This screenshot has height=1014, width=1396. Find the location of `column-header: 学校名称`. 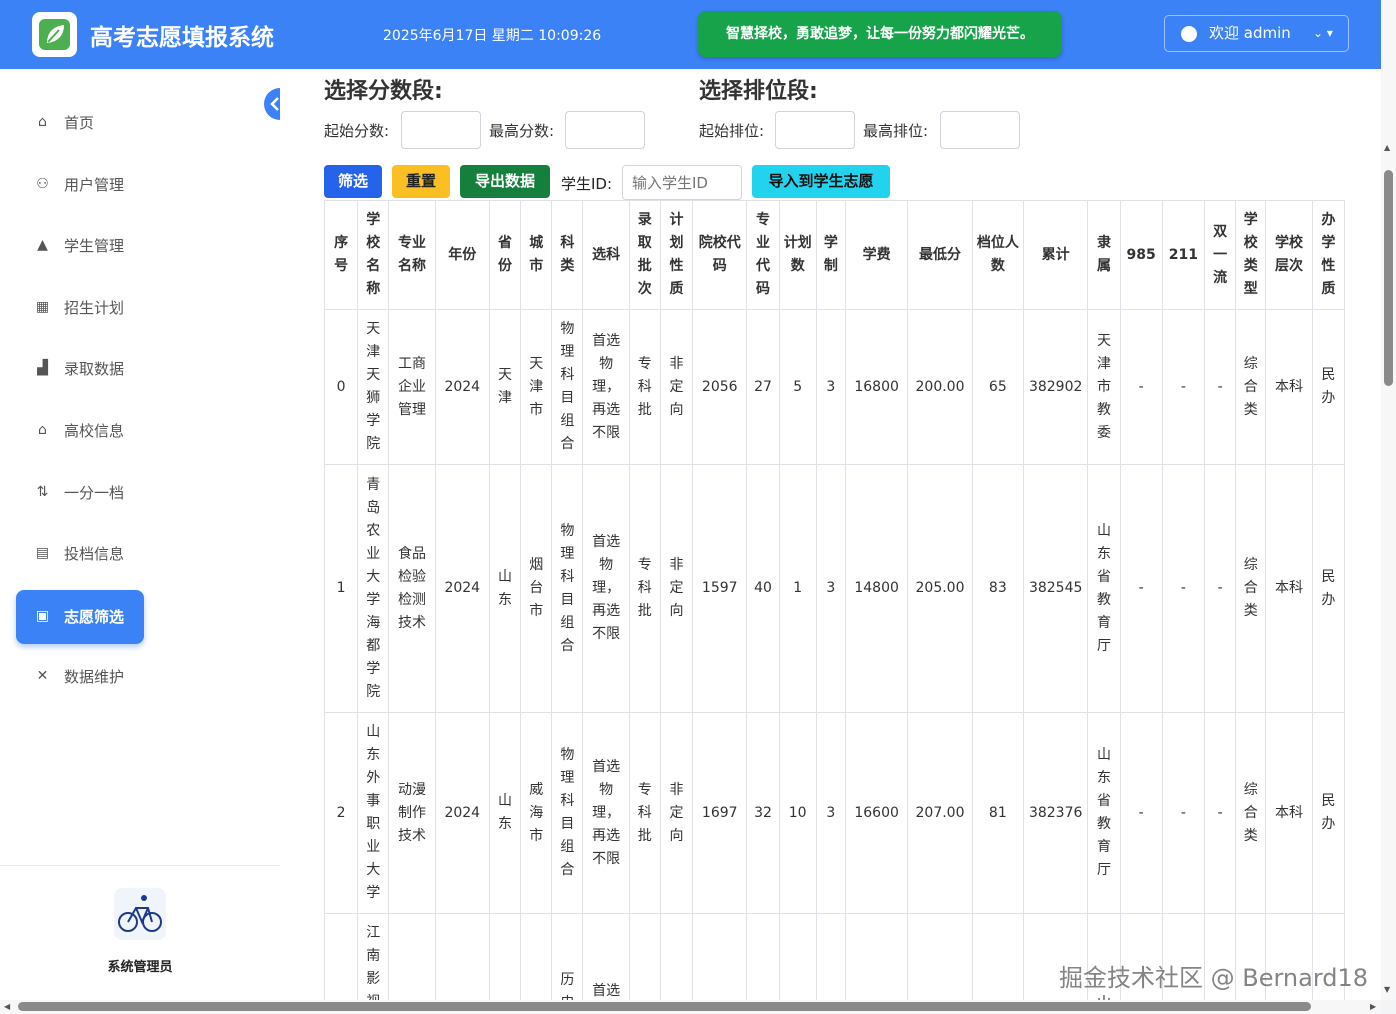

column-header: 学校名称 is located at coordinates (373, 255).